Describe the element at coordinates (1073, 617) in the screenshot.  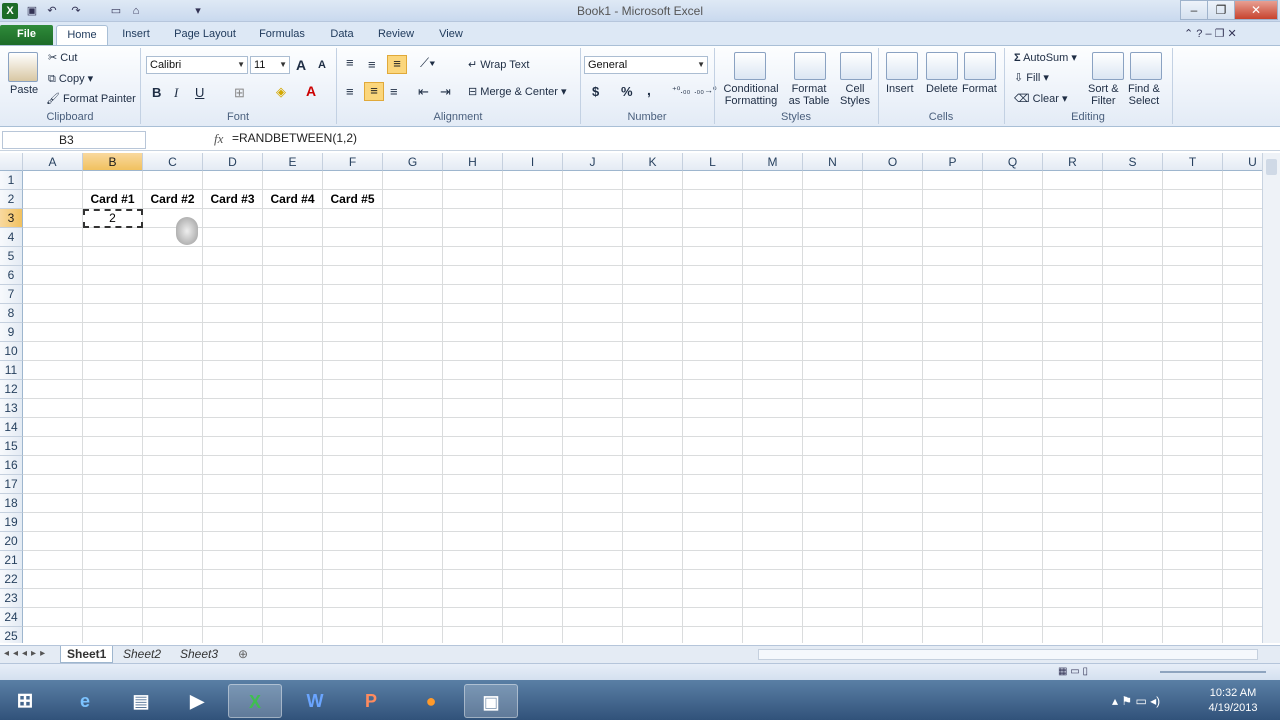
I see `cell-r24` at that location.